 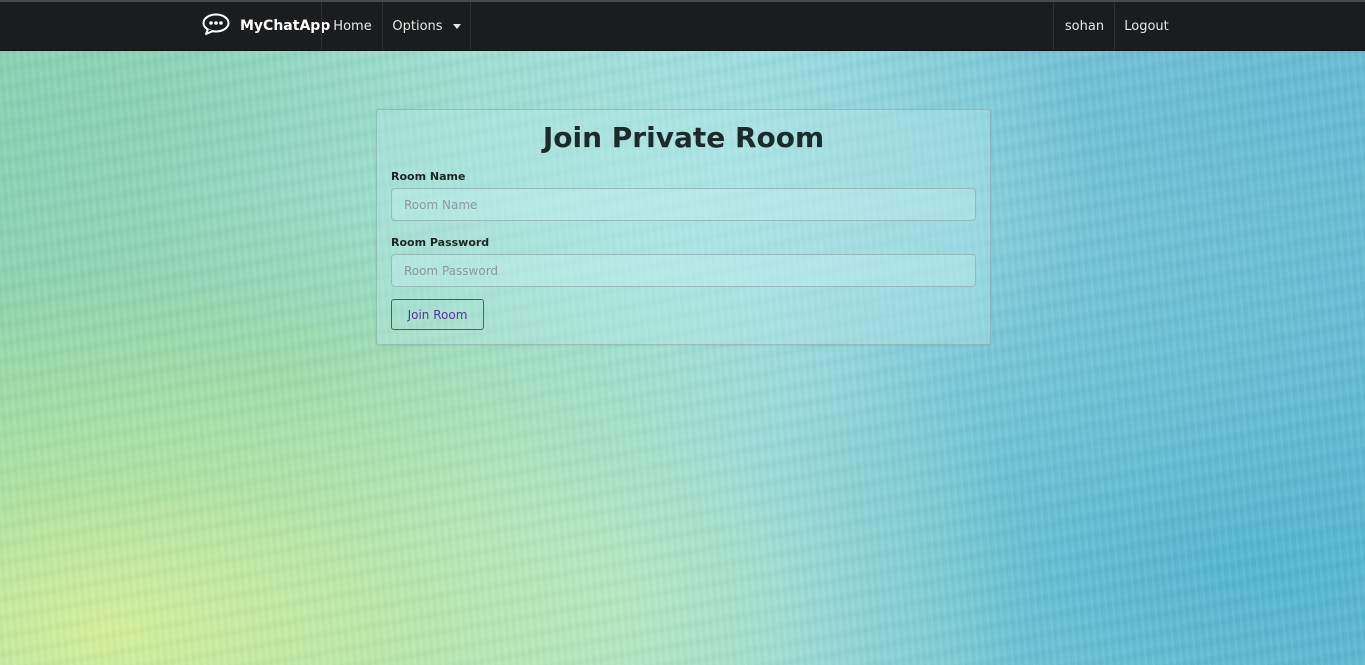 I want to click on nav-options-dropdown: Options, so click(x=426, y=26).